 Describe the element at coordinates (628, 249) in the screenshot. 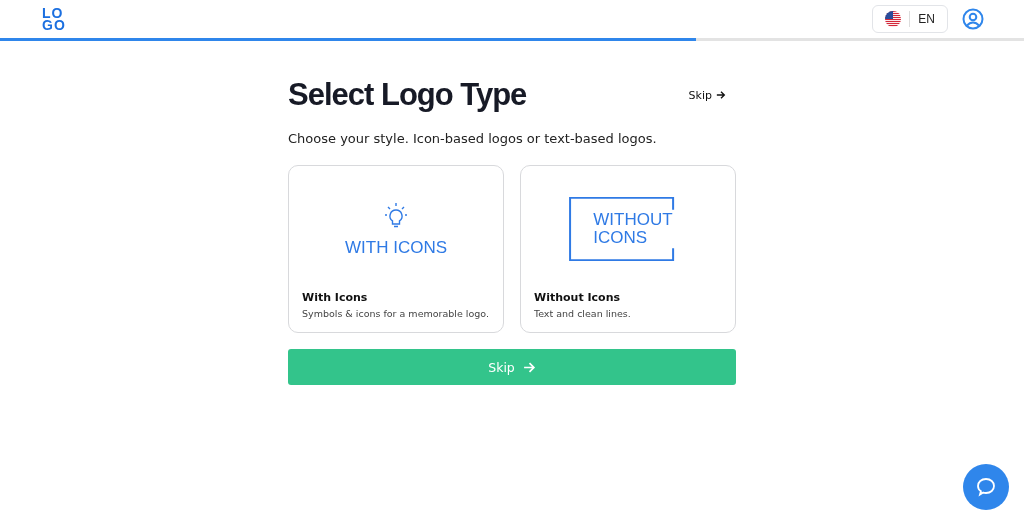

I see `option-card: WITHOUT ICONS Without Icons Text and clean lines.` at that location.